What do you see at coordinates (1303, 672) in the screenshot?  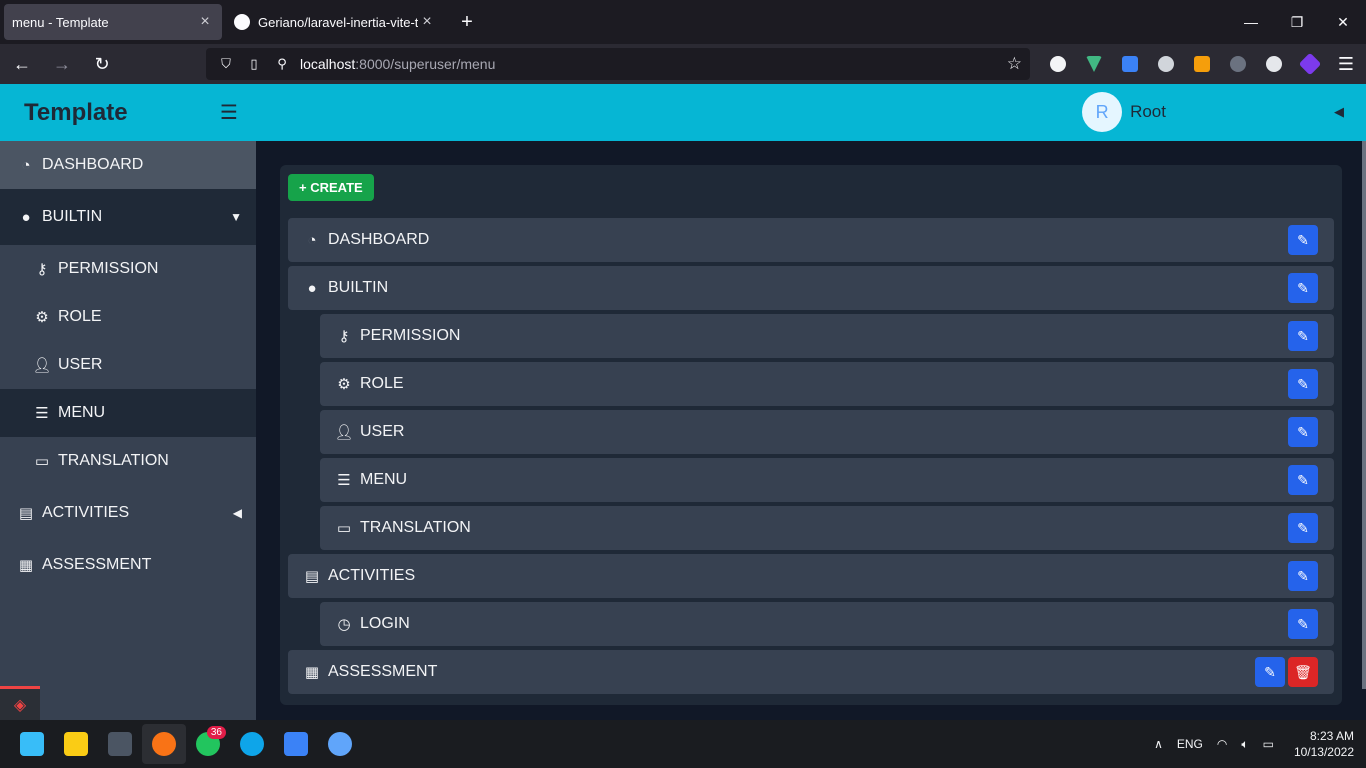 I see `delete-button: 🗑︎` at bounding box center [1303, 672].